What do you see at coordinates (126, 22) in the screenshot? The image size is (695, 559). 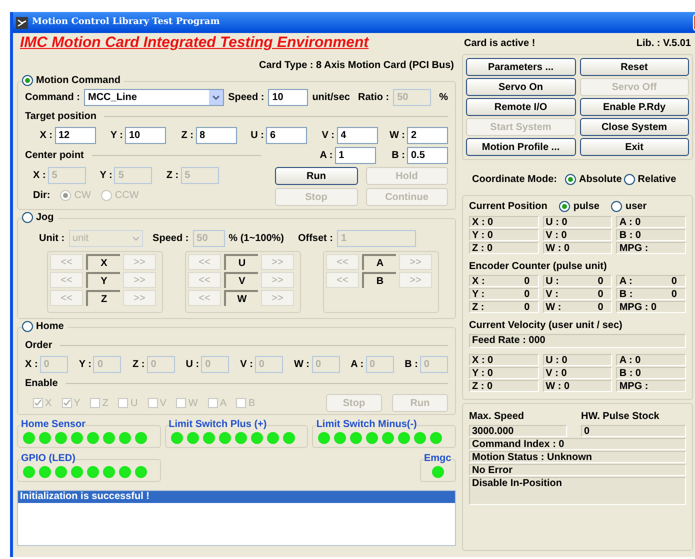 I see `window-title: Motion Control Library Test Program` at bounding box center [126, 22].